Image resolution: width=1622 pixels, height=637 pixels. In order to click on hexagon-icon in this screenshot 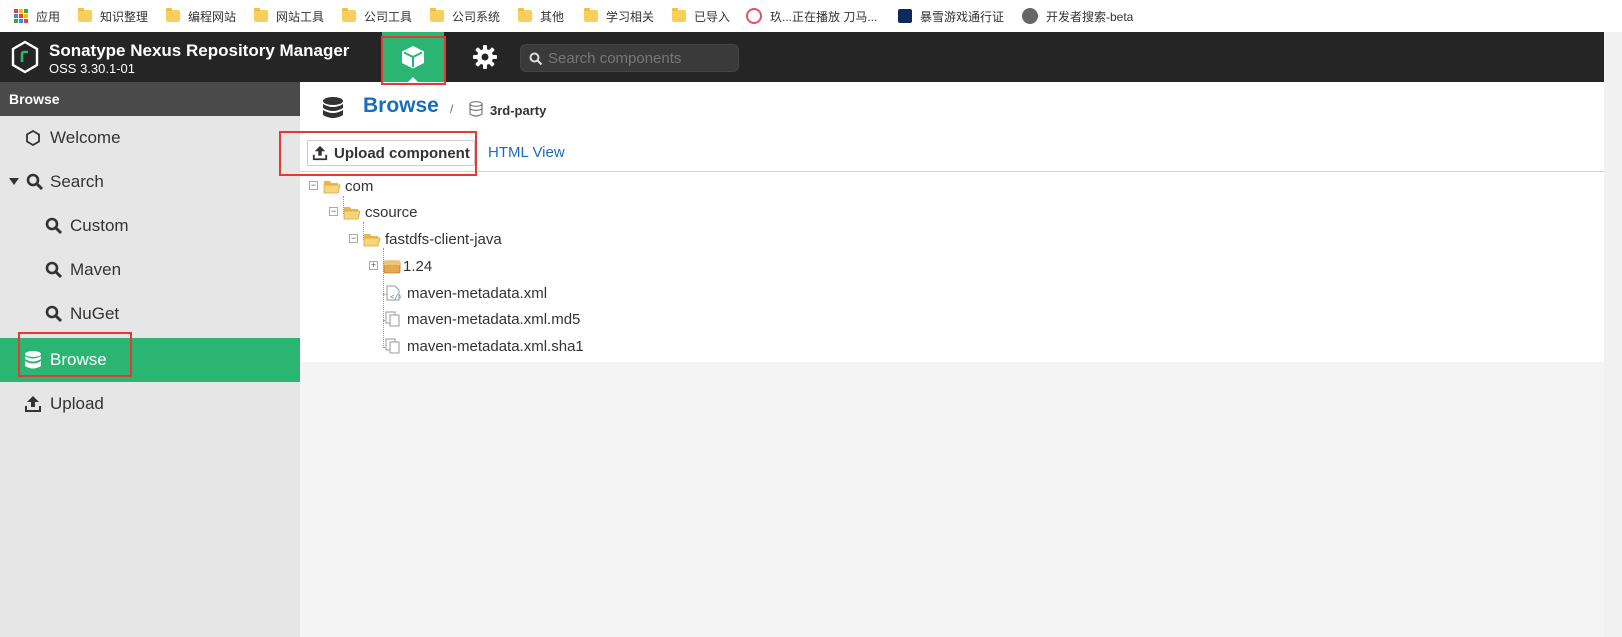, I will do `click(33, 138)`.